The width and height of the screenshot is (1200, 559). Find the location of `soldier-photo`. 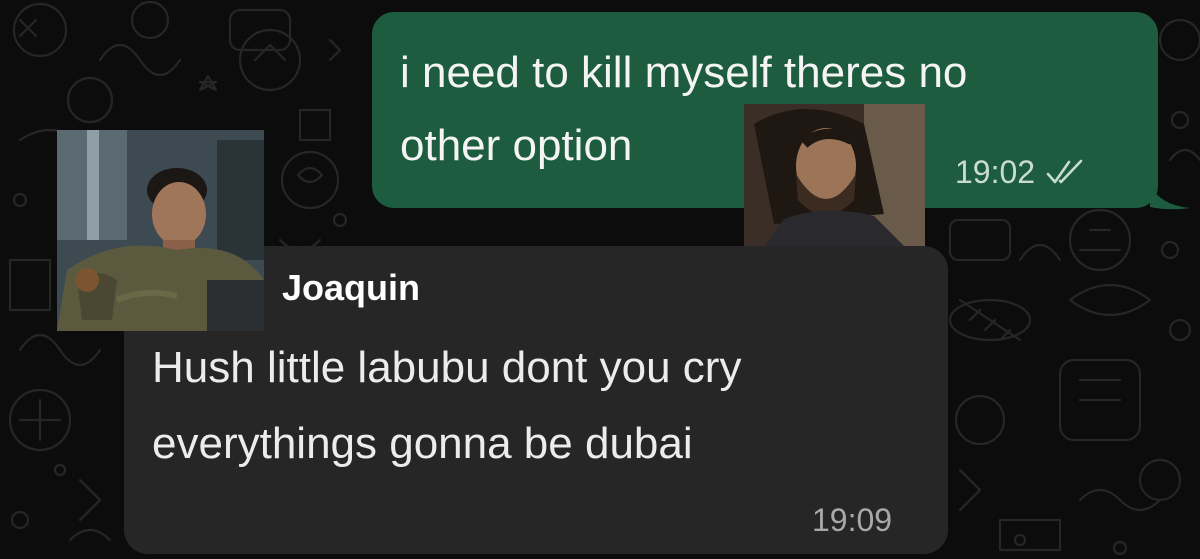

soldier-photo is located at coordinates (160, 230).